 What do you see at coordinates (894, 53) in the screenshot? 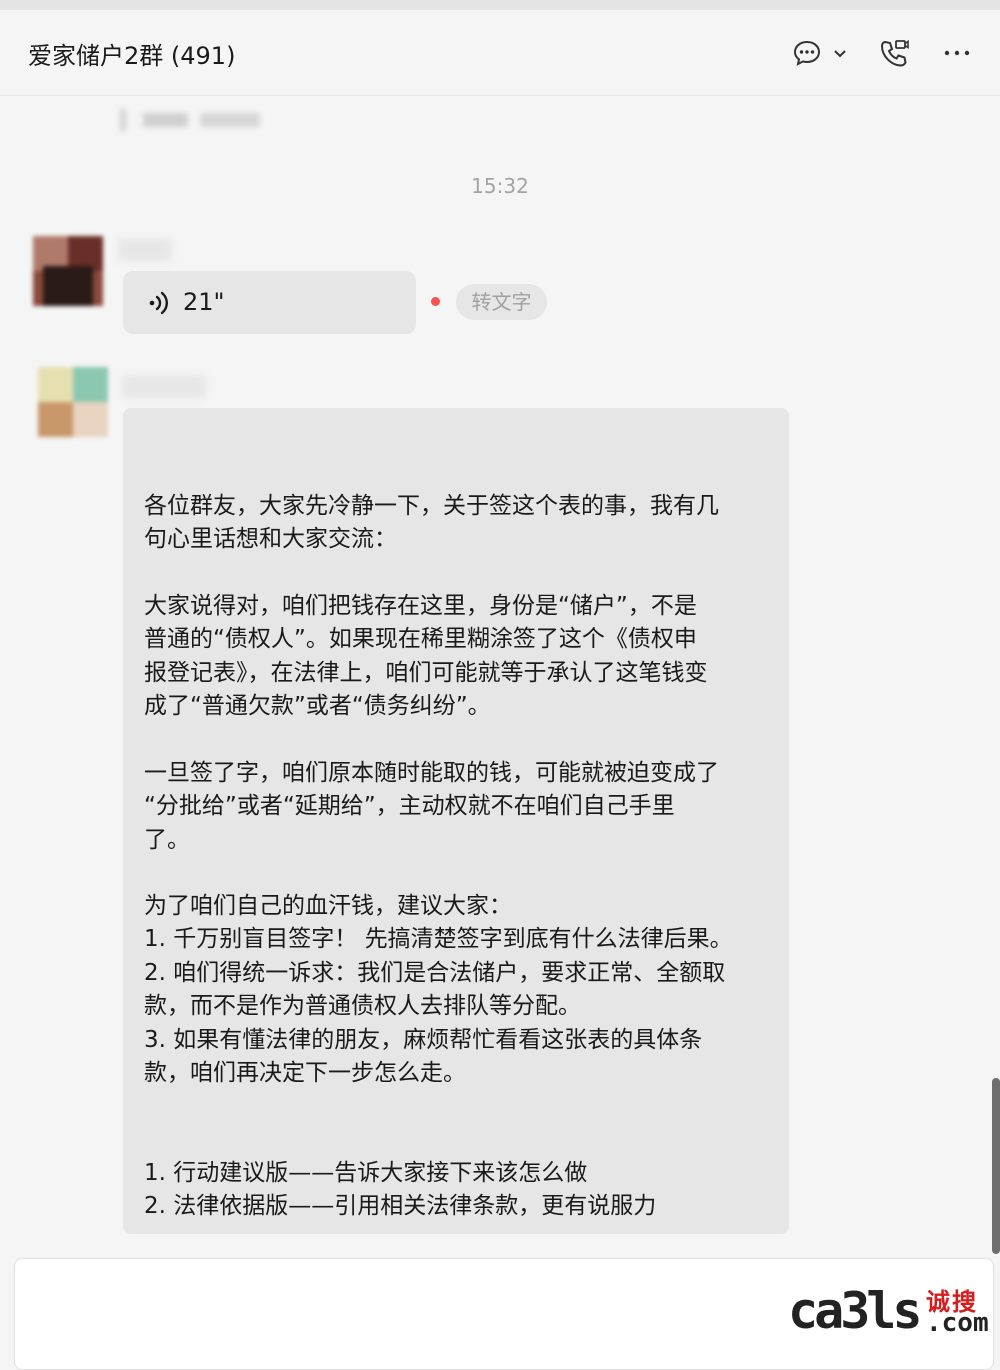
I see `phone-video-icon` at bounding box center [894, 53].